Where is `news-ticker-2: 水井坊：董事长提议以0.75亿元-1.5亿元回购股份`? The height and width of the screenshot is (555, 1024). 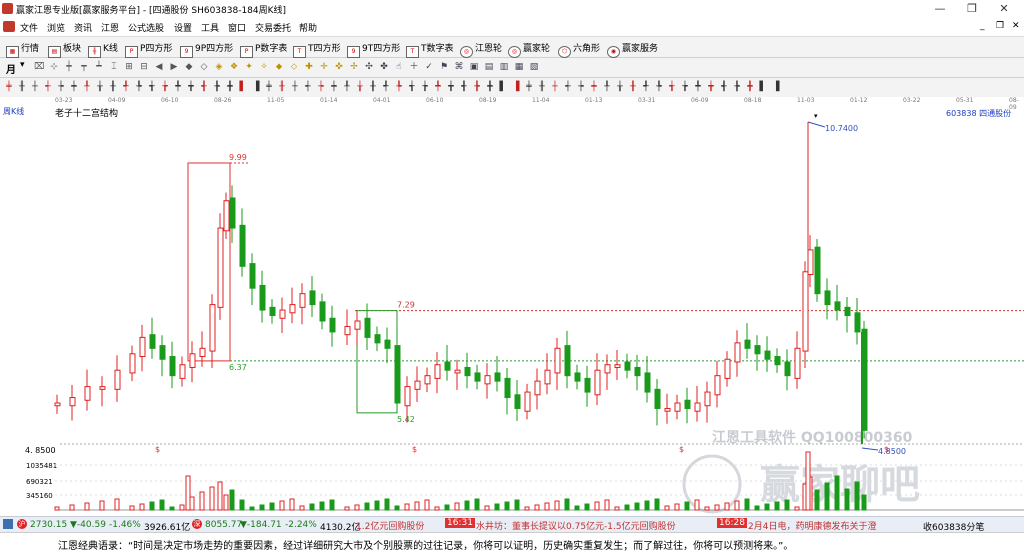 news-ticker-2: 水井坊：董事长提议以0.75亿元-1.5亿元回购股份 is located at coordinates (576, 525).